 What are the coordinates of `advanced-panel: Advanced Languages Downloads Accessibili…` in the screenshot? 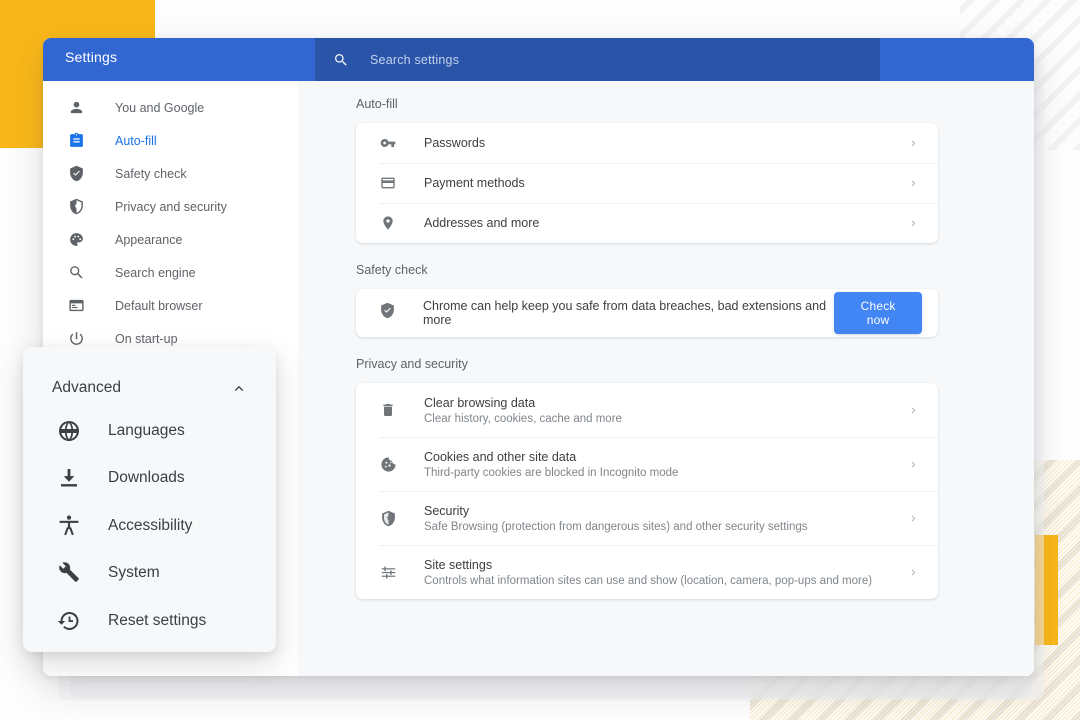 It's located at (149, 499).